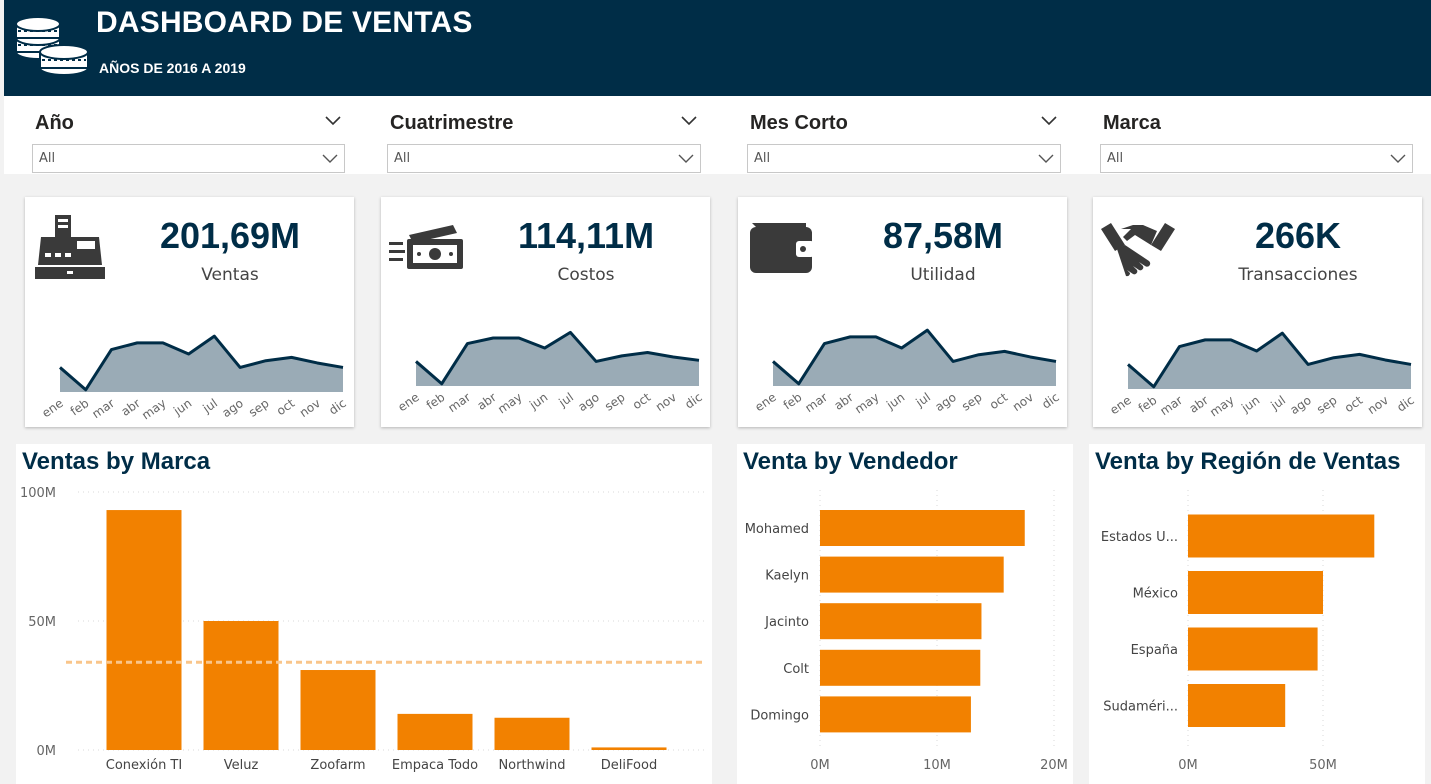  What do you see at coordinates (1188, 765) in the screenshot?
I see `x-tick-label: 0M` at bounding box center [1188, 765].